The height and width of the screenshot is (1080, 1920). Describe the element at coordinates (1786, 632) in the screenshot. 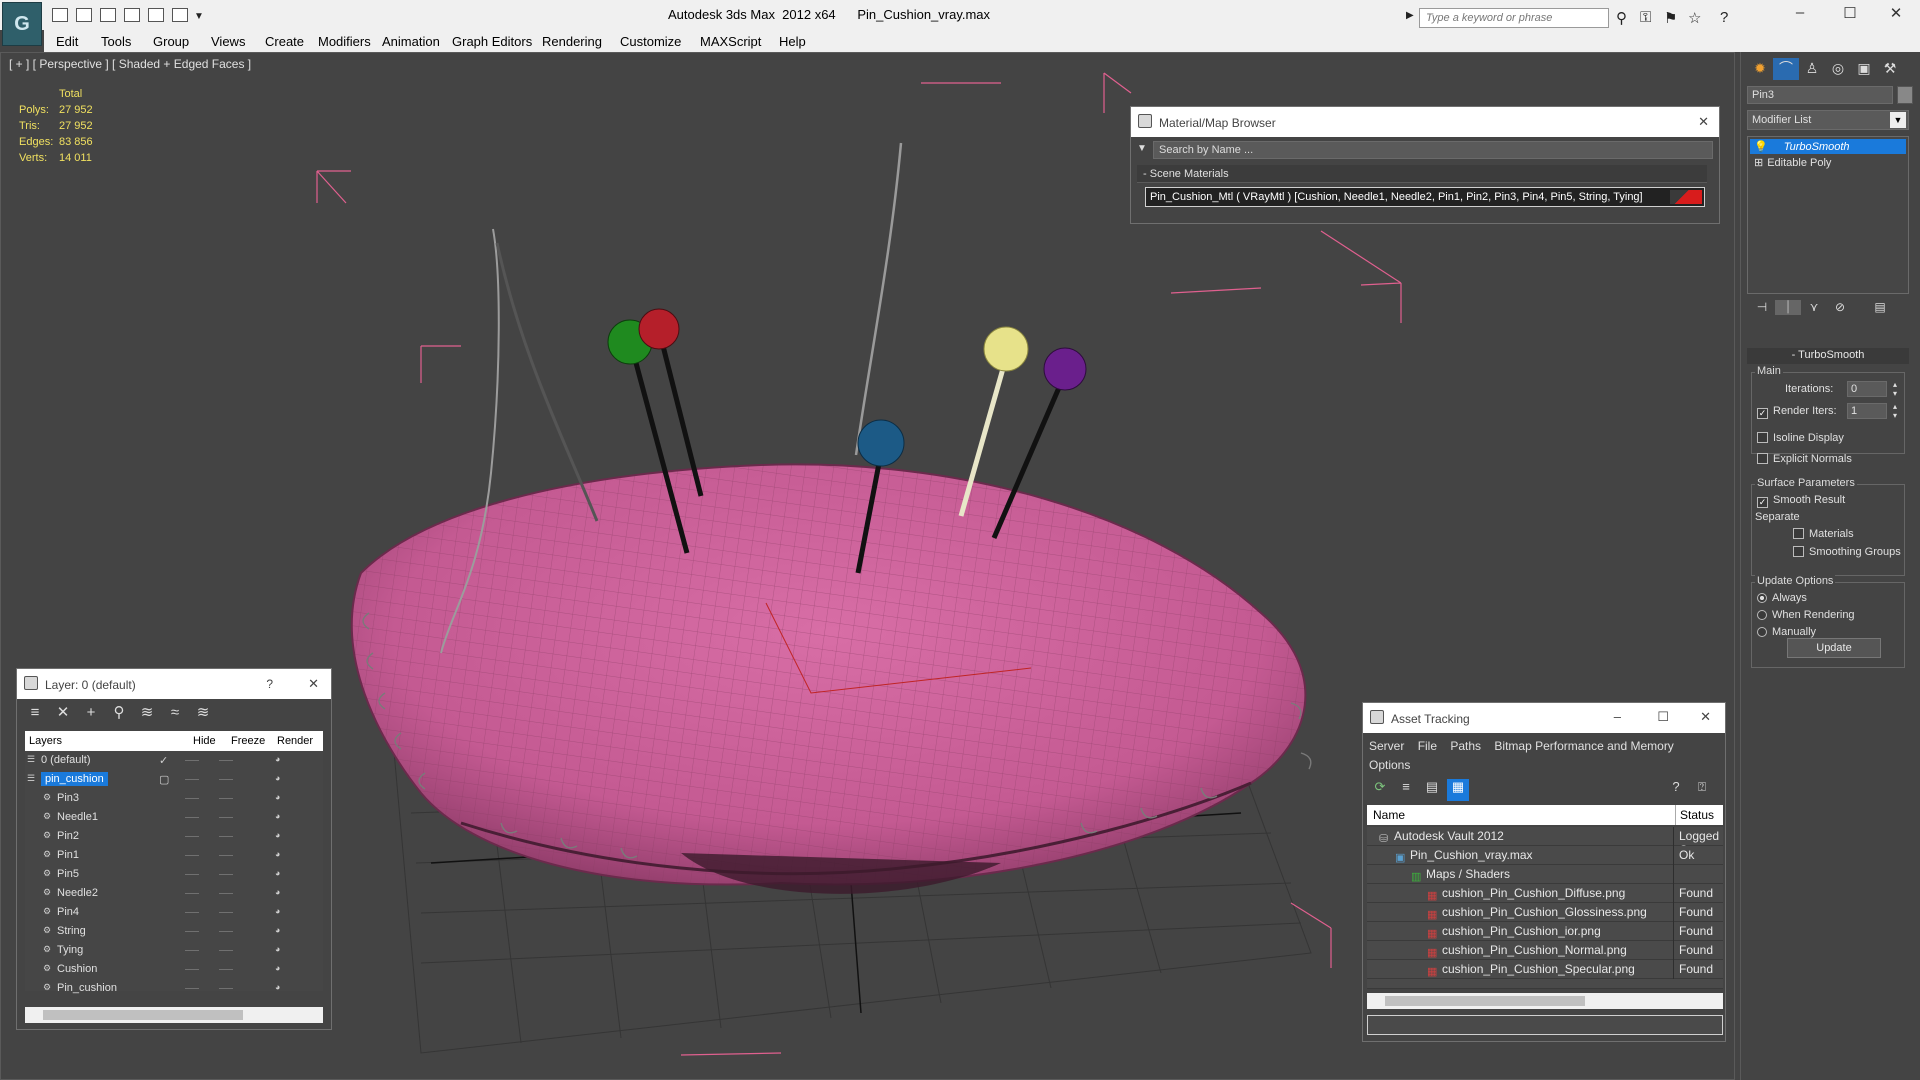

I see `manually-radio: Manually` at that location.